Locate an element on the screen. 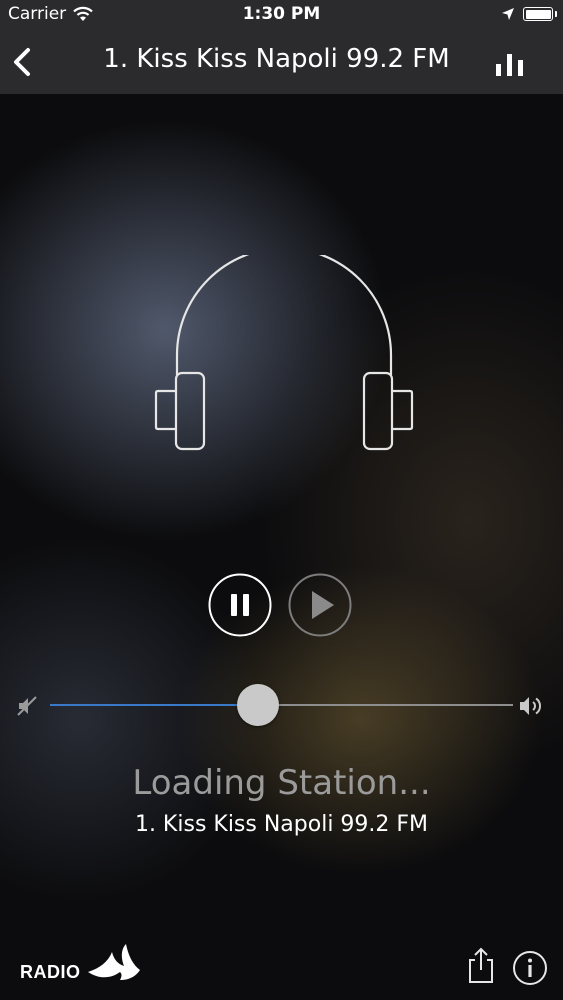  logo-text: RADIO is located at coordinates (50, 972).